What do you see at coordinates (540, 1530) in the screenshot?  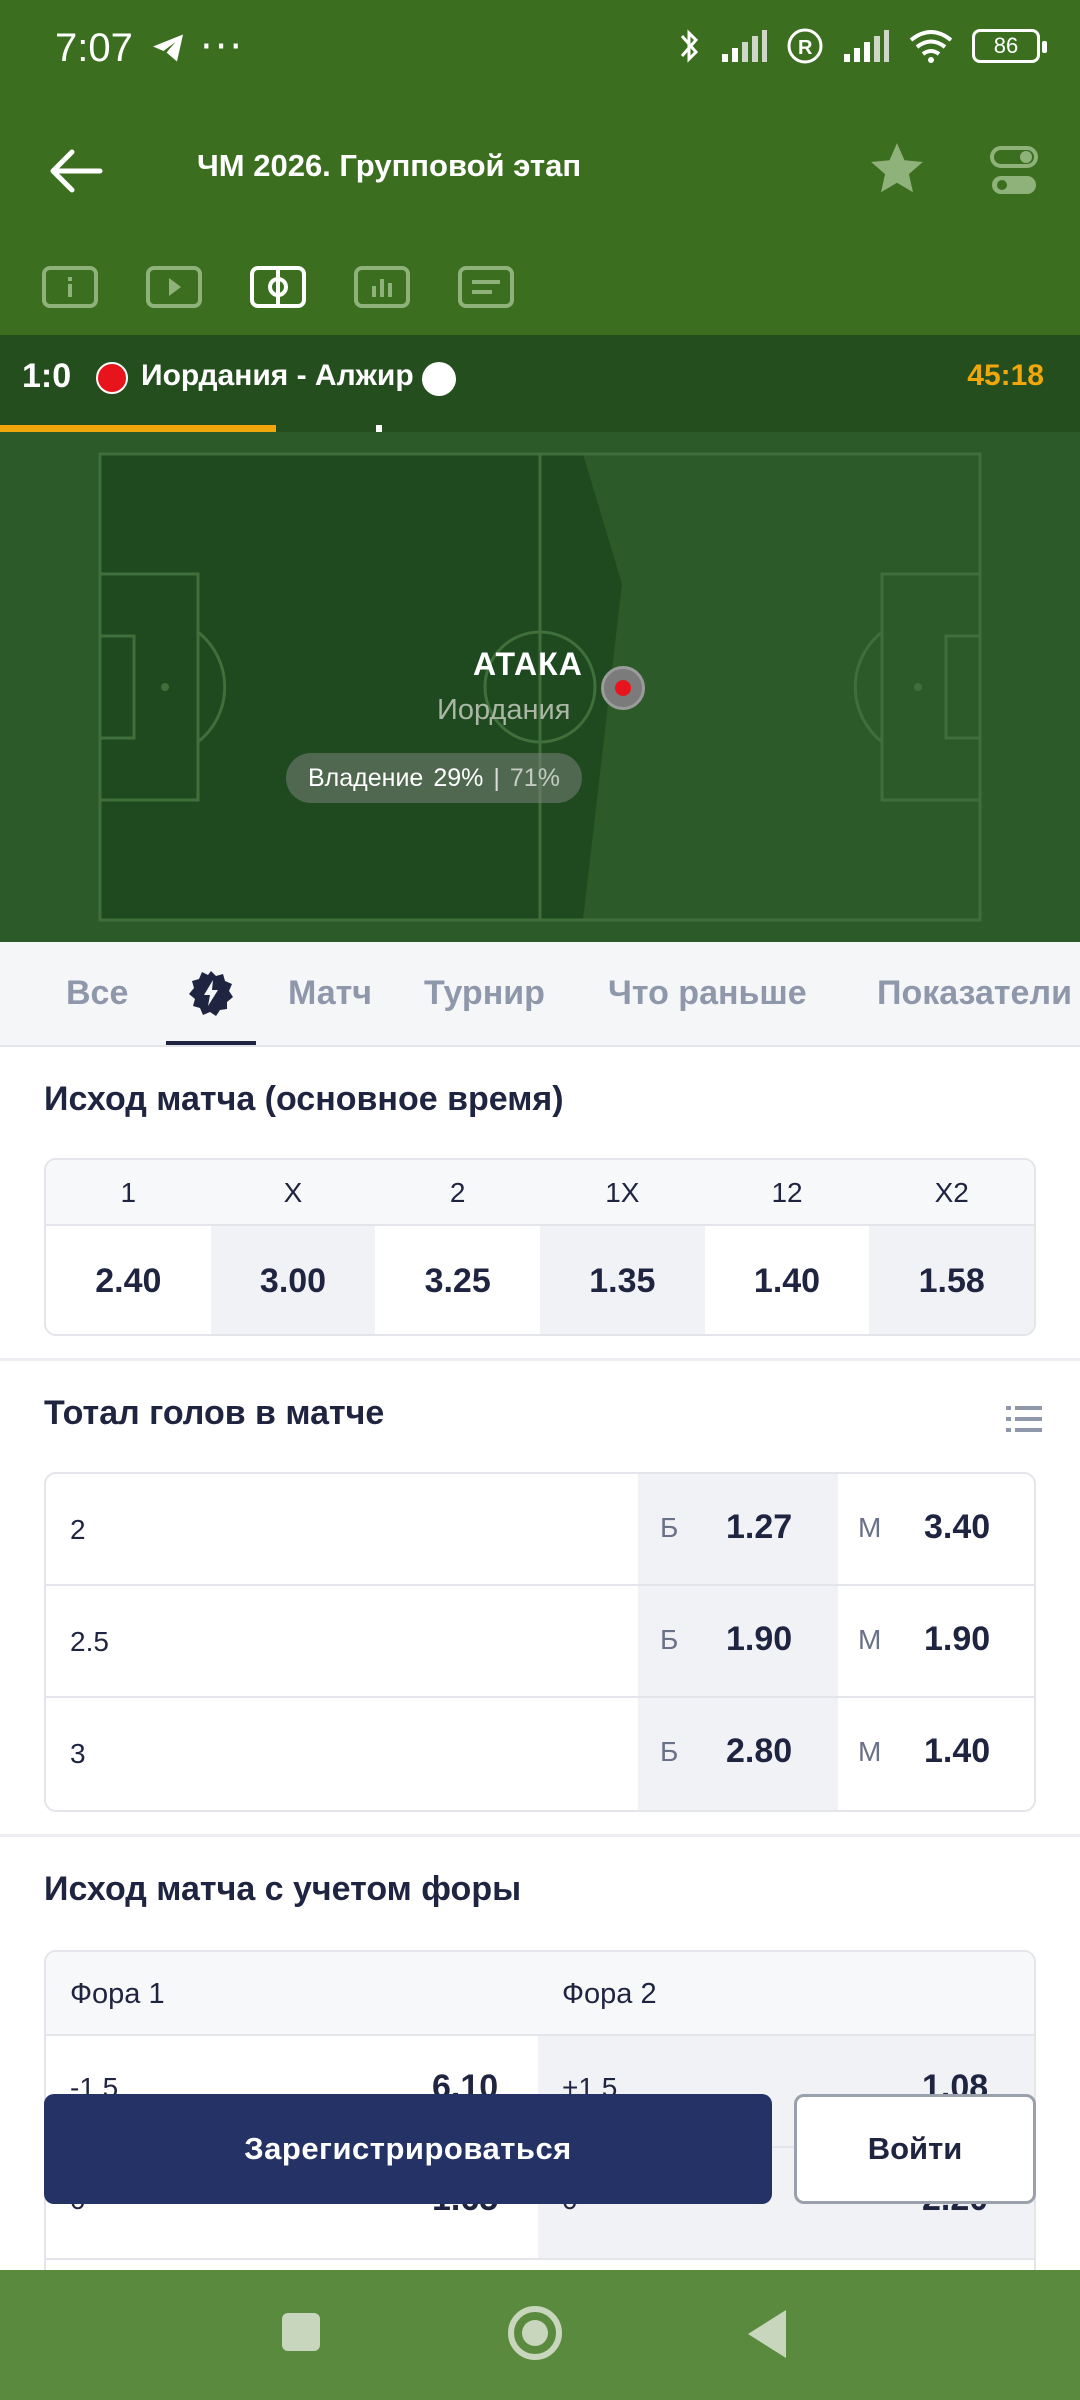 I see `table-row: 2 Б 1.27 М 3.40` at bounding box center [540, 1530].